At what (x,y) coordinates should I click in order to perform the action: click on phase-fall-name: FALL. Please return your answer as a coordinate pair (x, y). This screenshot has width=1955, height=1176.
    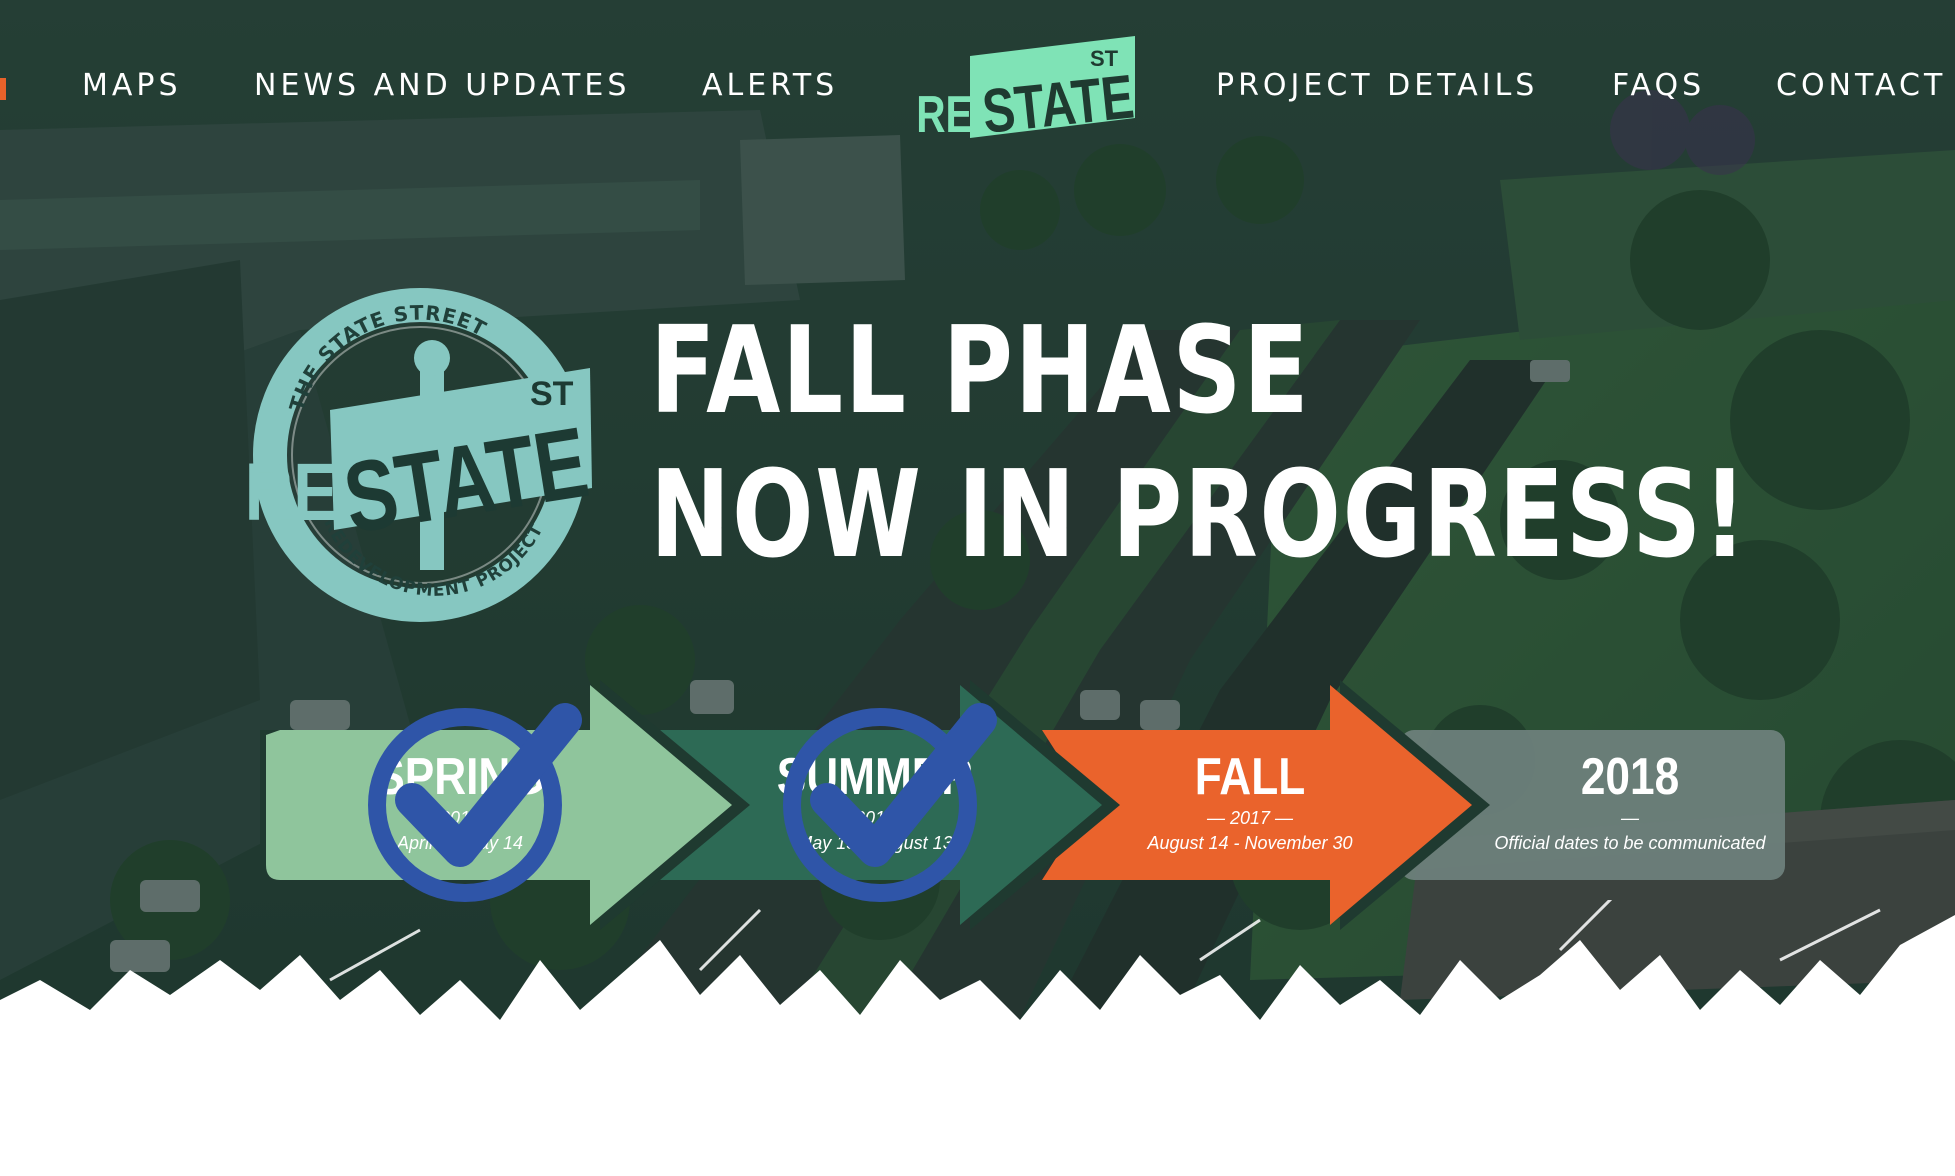
    Looking at the image, I should click on (1250, 777).